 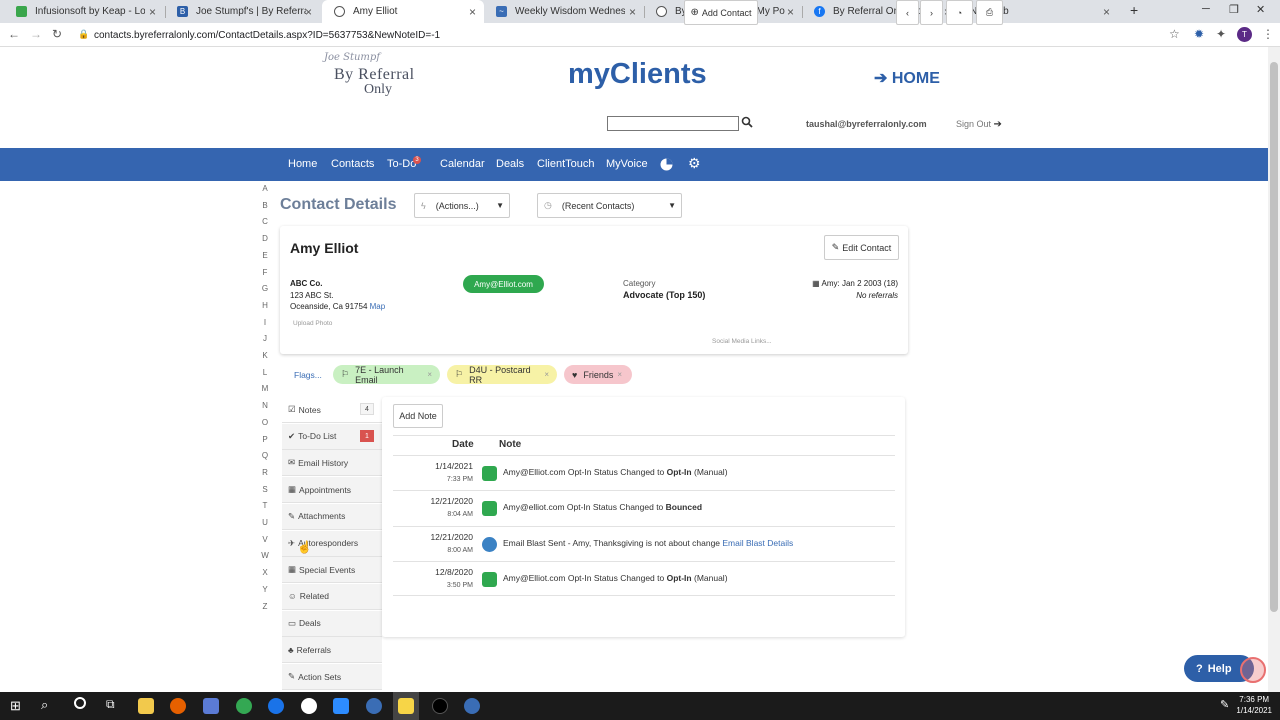 I want to click on alpha-letter: I, so click(x=265, y=322).